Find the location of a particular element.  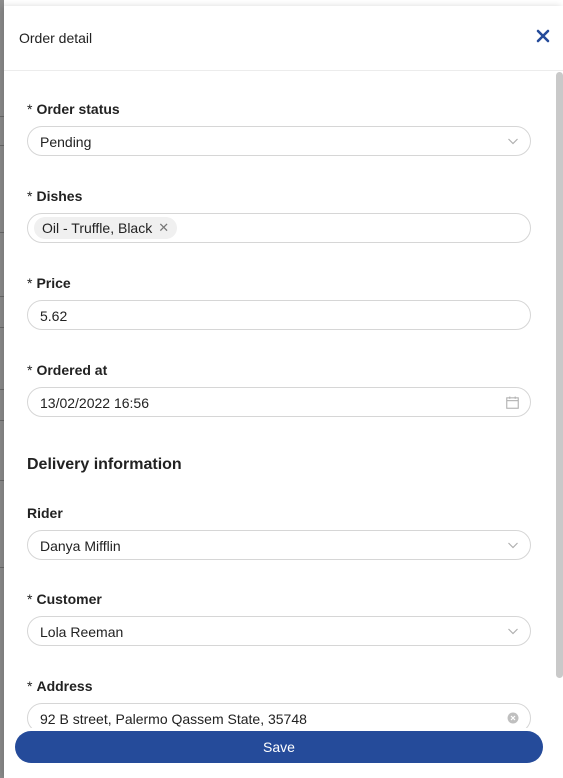

rider-value: Danya Mifflin is located at coordinates (80, 546).